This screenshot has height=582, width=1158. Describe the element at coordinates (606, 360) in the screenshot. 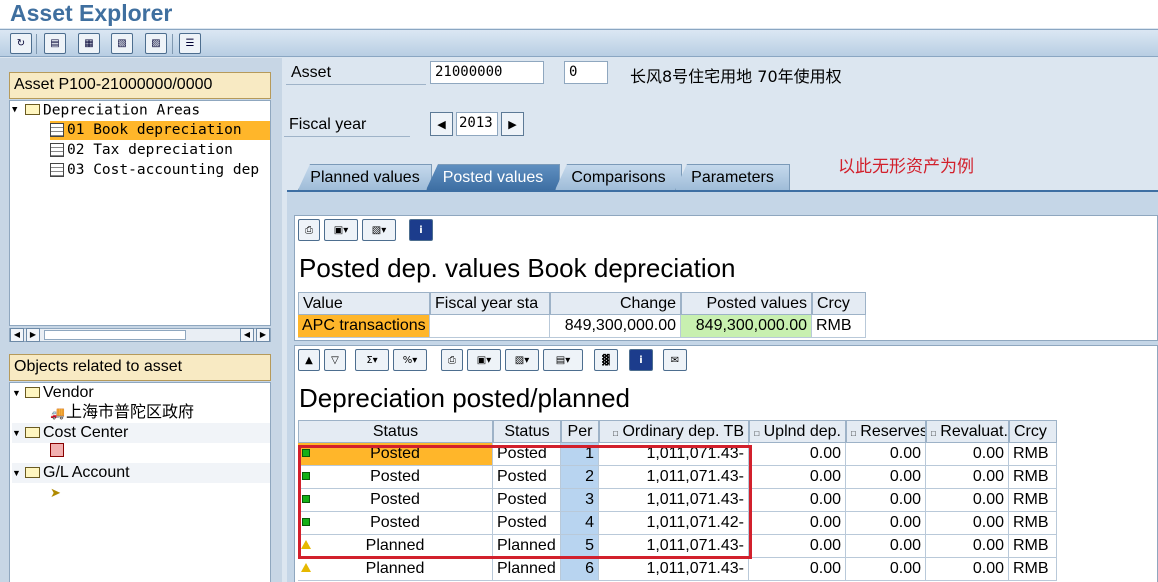

I see `graphic-icon: ▓` at that location.